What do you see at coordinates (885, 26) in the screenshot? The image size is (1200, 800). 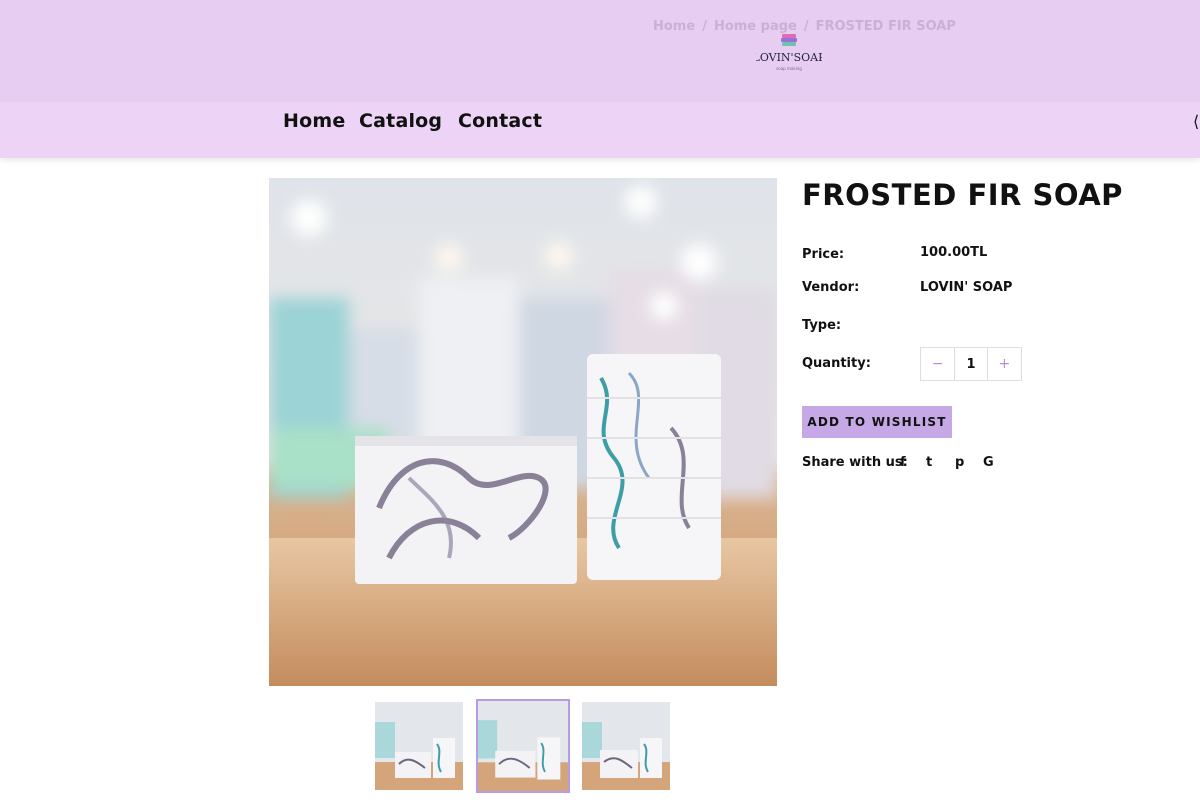 I see `breadcrumb-current: FROSTED FIR SOAP` at bounding box center [885, 26].